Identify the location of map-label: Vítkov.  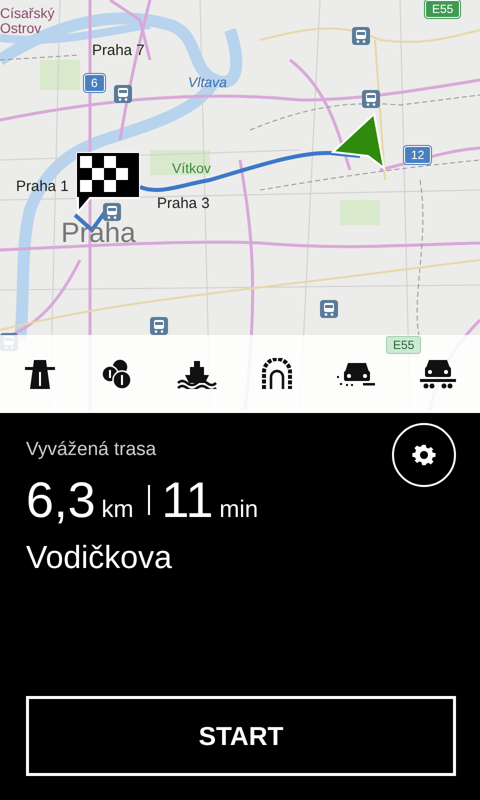
(191, 168).